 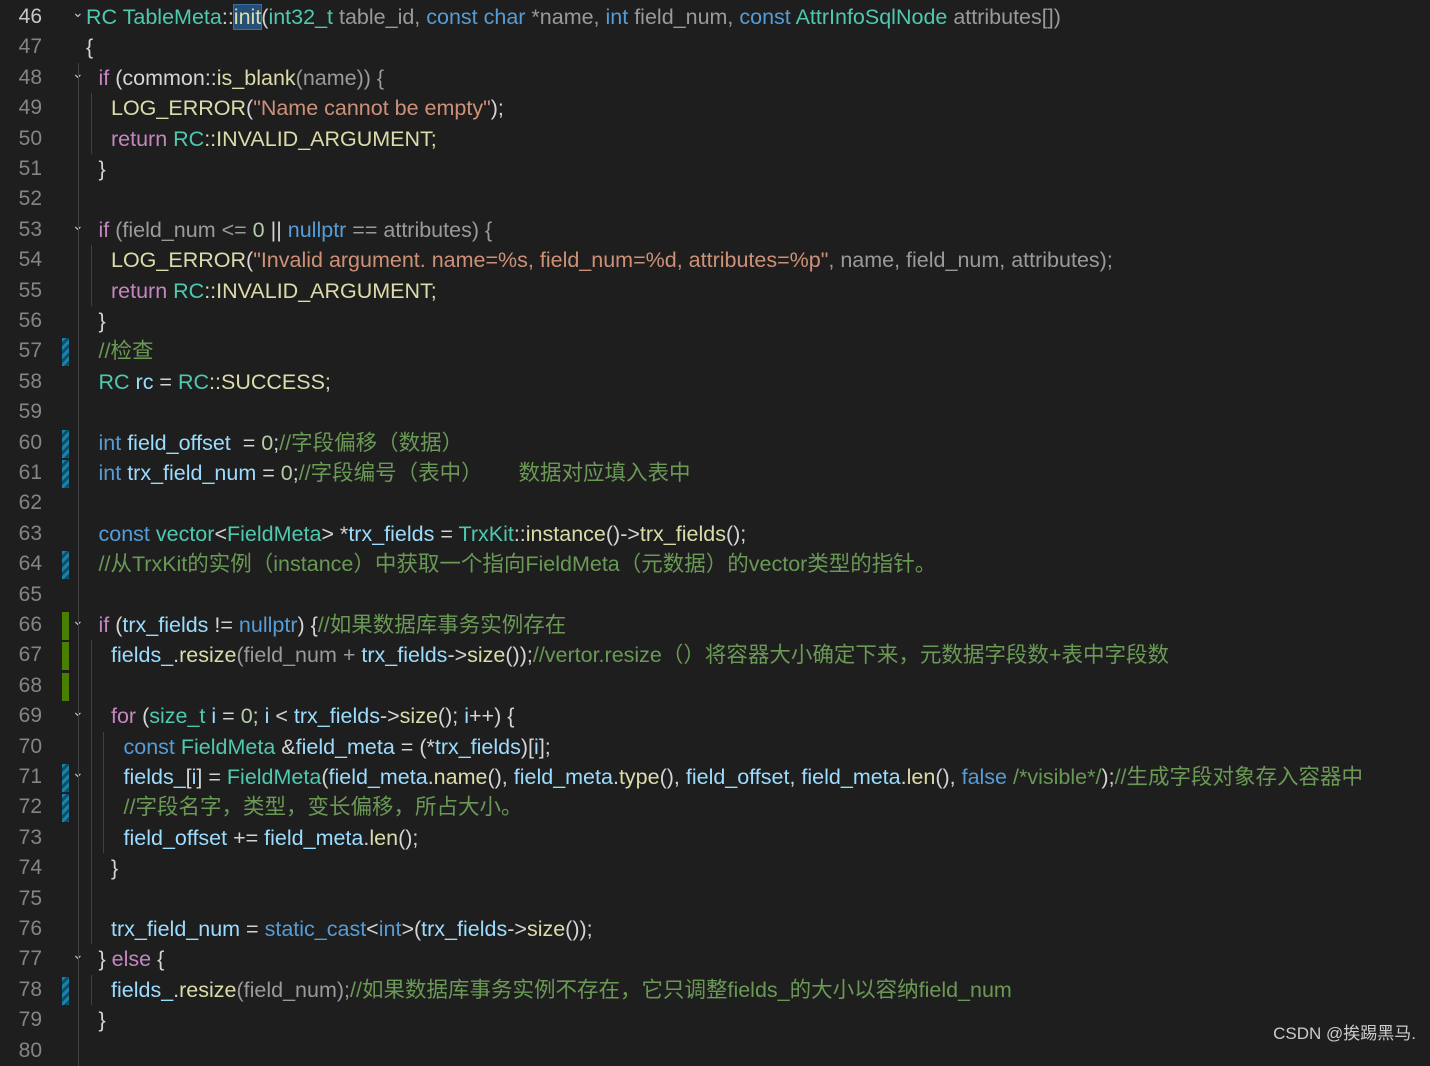 I want to click on code-text: int field_offset = 0;//字段偏移（数据）, so click(x=281, y=443).